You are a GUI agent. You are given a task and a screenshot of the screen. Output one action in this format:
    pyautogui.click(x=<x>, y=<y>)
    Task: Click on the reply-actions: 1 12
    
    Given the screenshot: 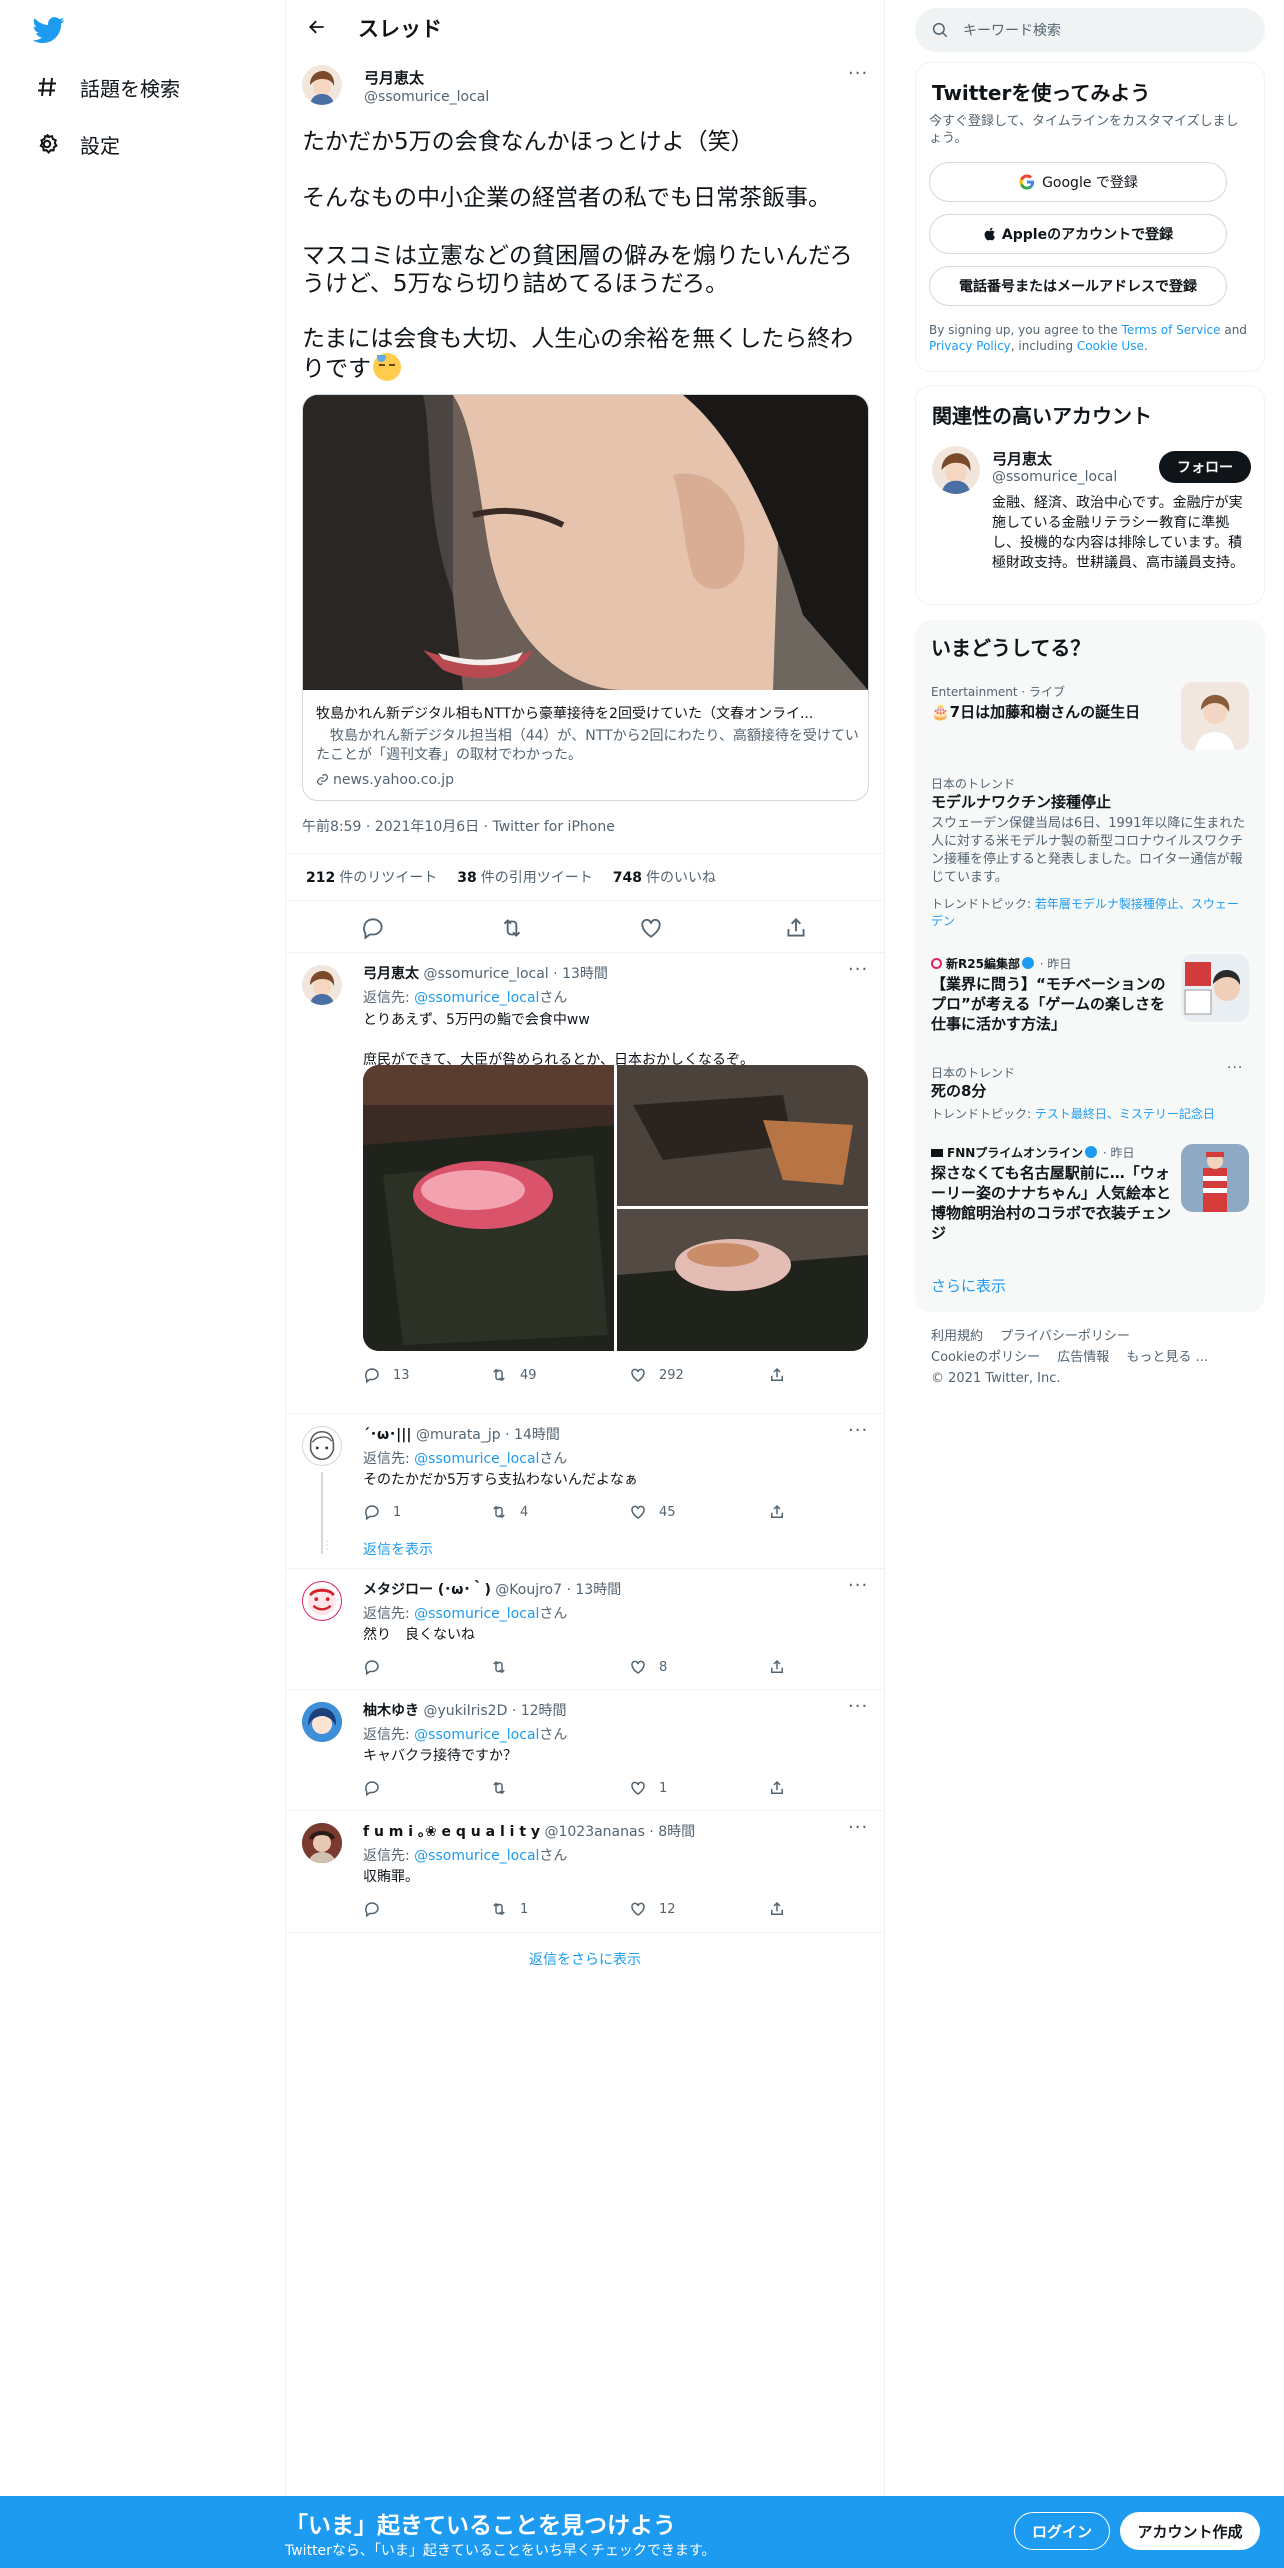 What is the action you would take?
    pyautogui.click(x=583, y=1910)
    